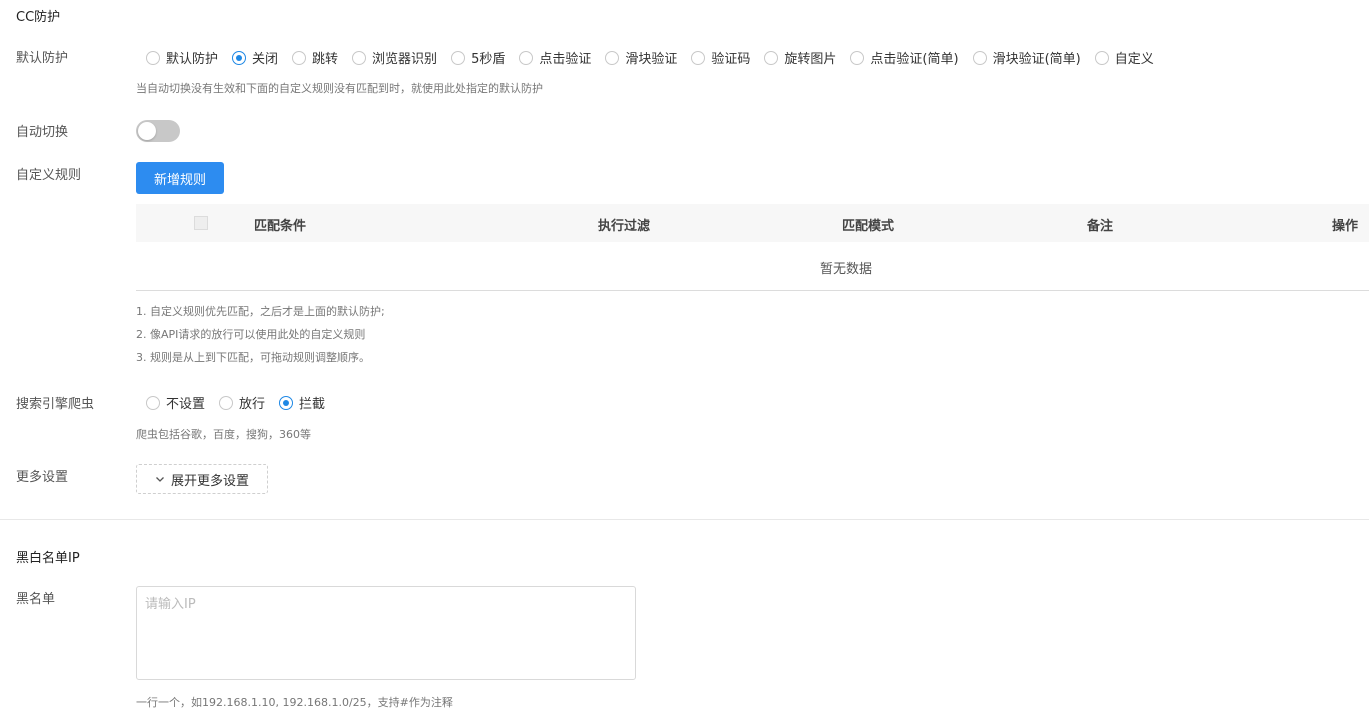  I want to click on custom-rules-note-2: 2. 像API请求的放行可以使用此处的自定义规则, so click(251, 334).